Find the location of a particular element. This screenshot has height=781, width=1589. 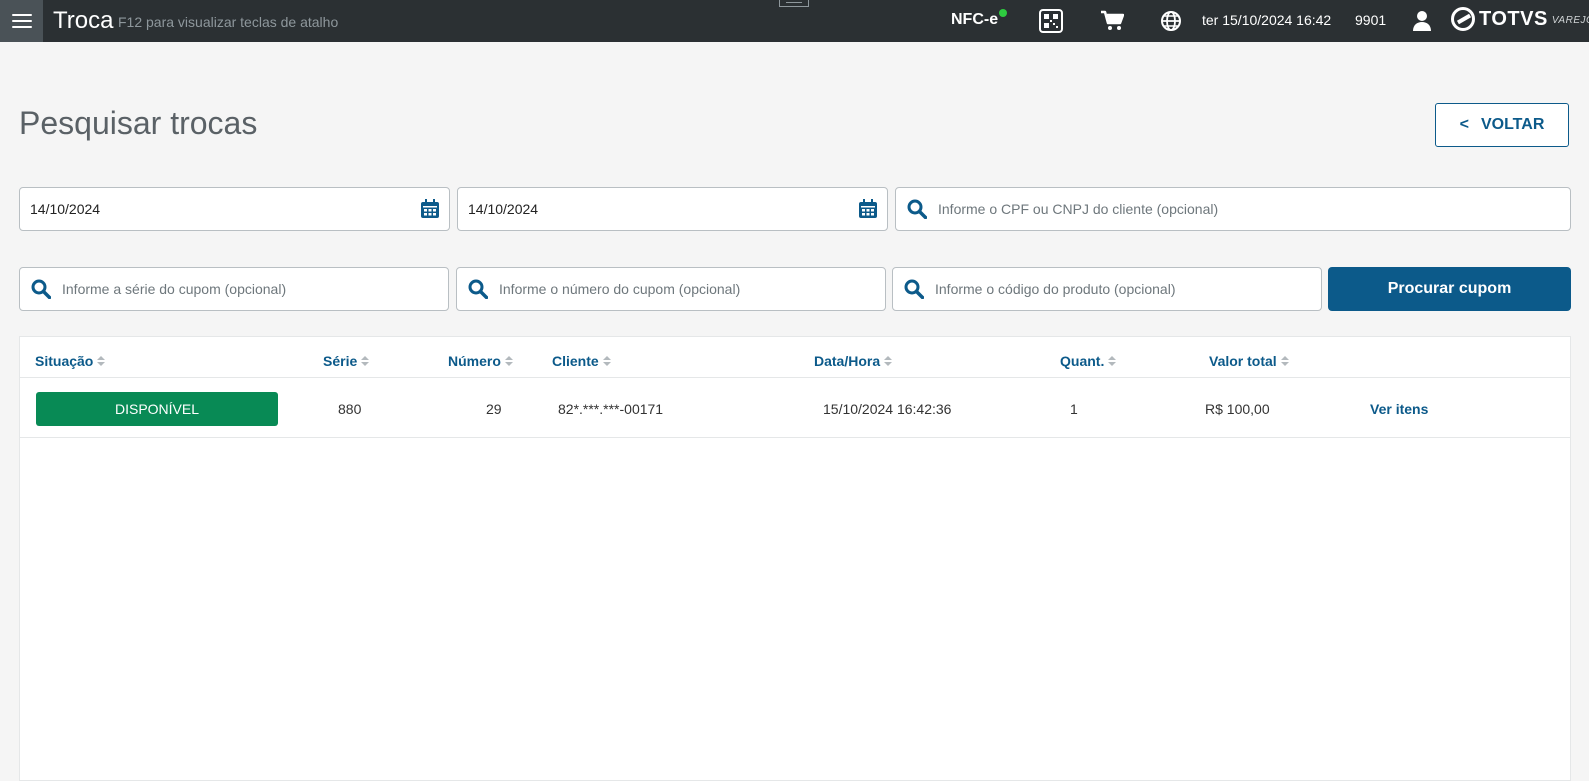

current-datetime: ter 15/10/2024 16:42 is located at coordinates (1267, 20).